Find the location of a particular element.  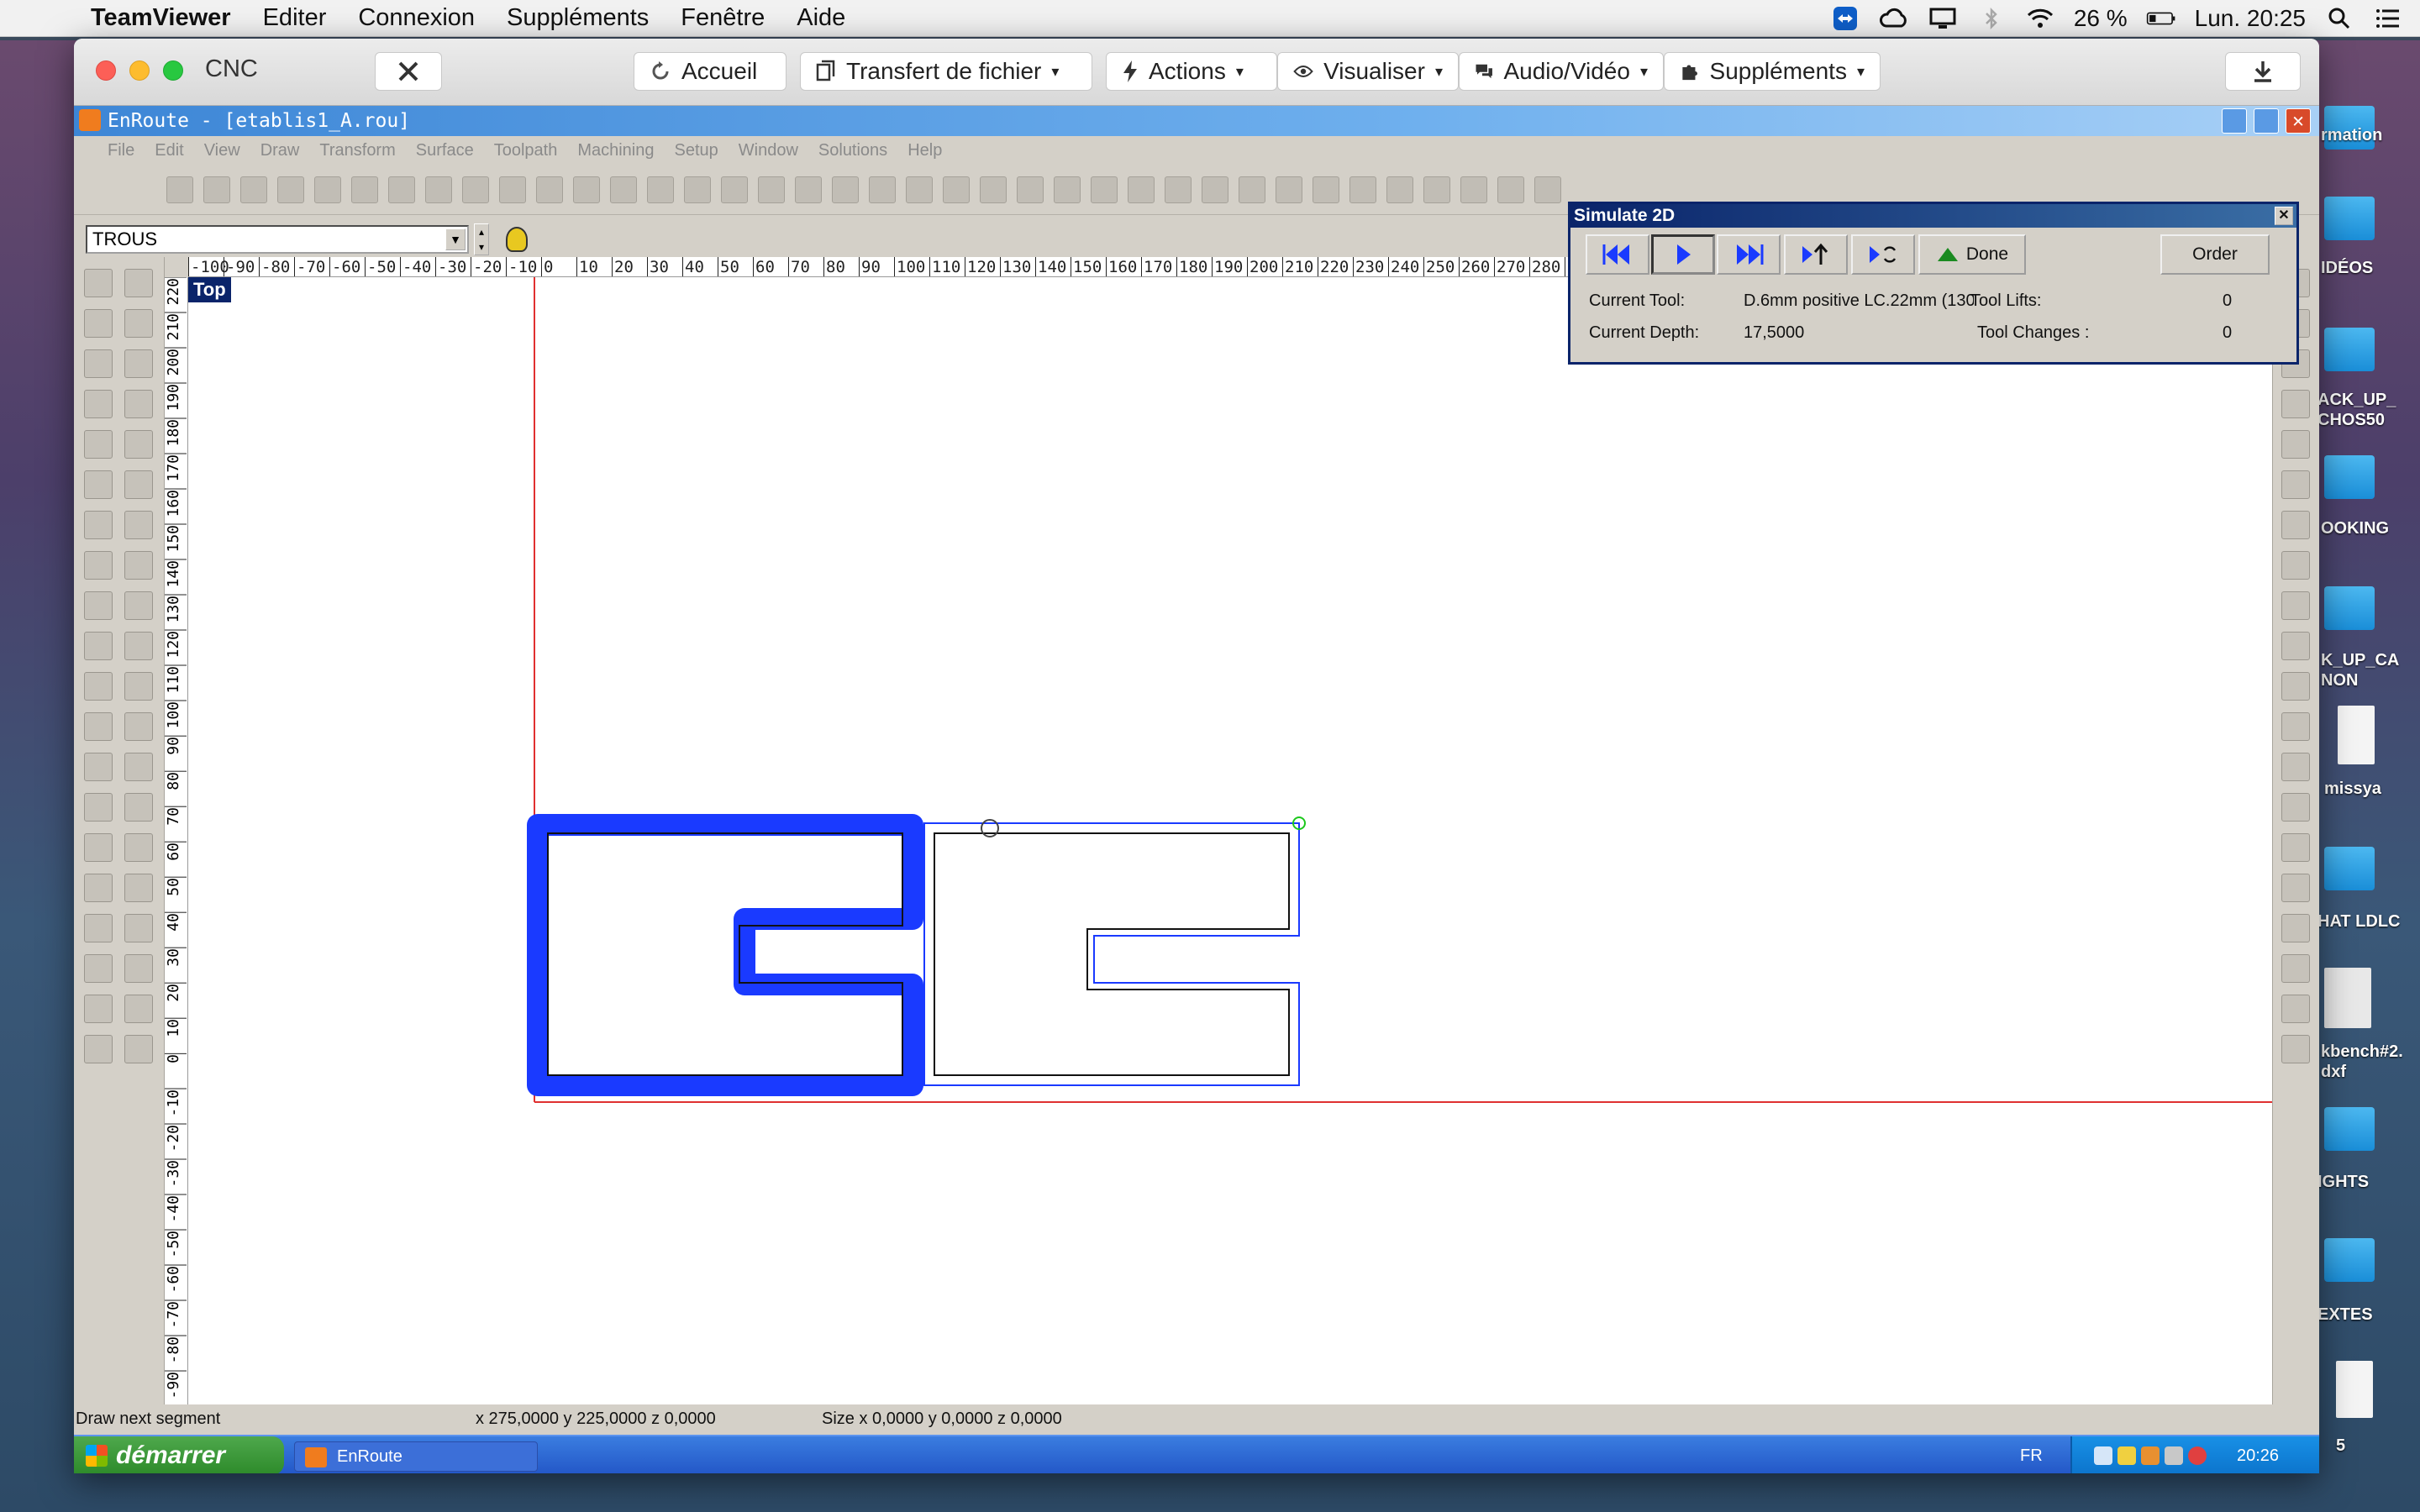

view-button: Visualiser ▾ is located at coordinates (1368, 71).